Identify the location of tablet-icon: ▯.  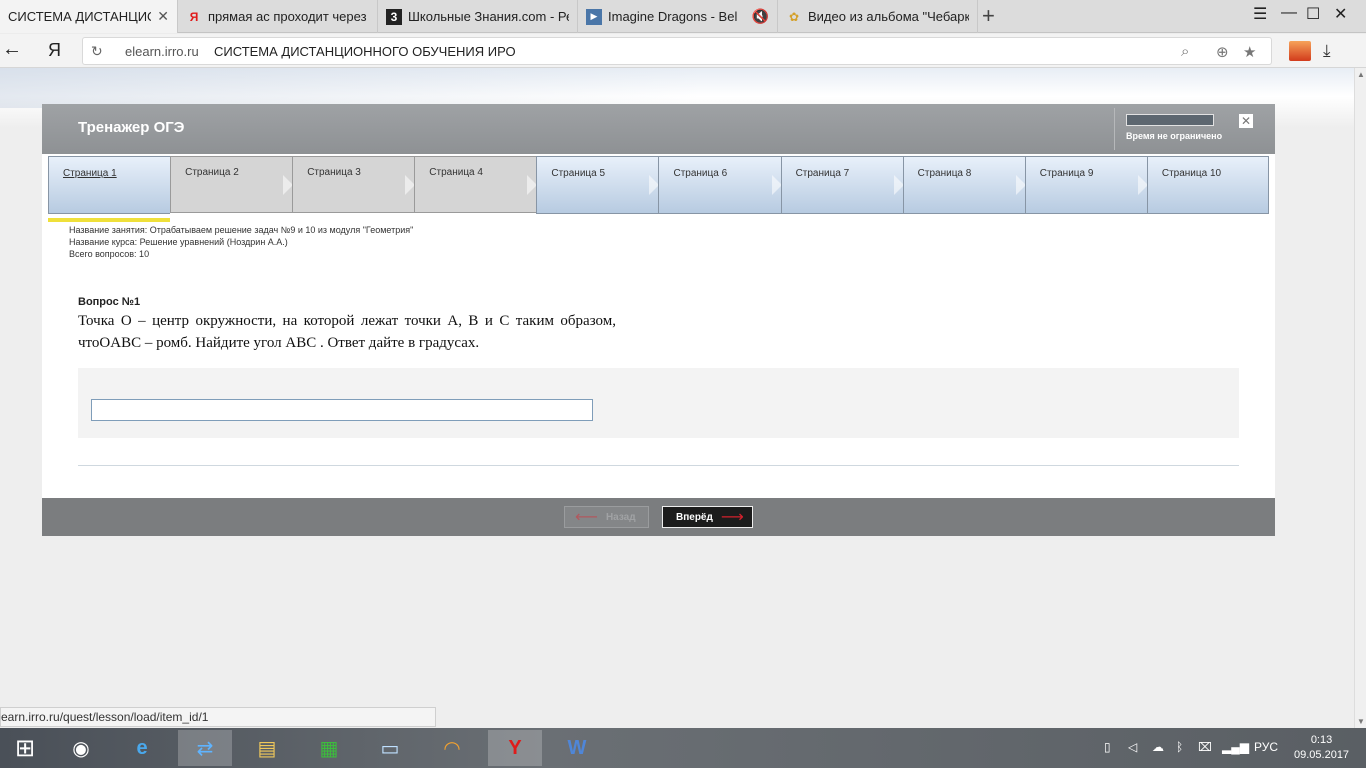
(1107, 747).